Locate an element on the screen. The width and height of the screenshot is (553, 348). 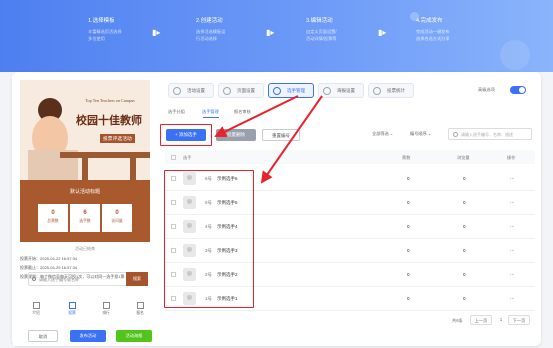
arrow-to-add-button is located at coordinates (256, 116).